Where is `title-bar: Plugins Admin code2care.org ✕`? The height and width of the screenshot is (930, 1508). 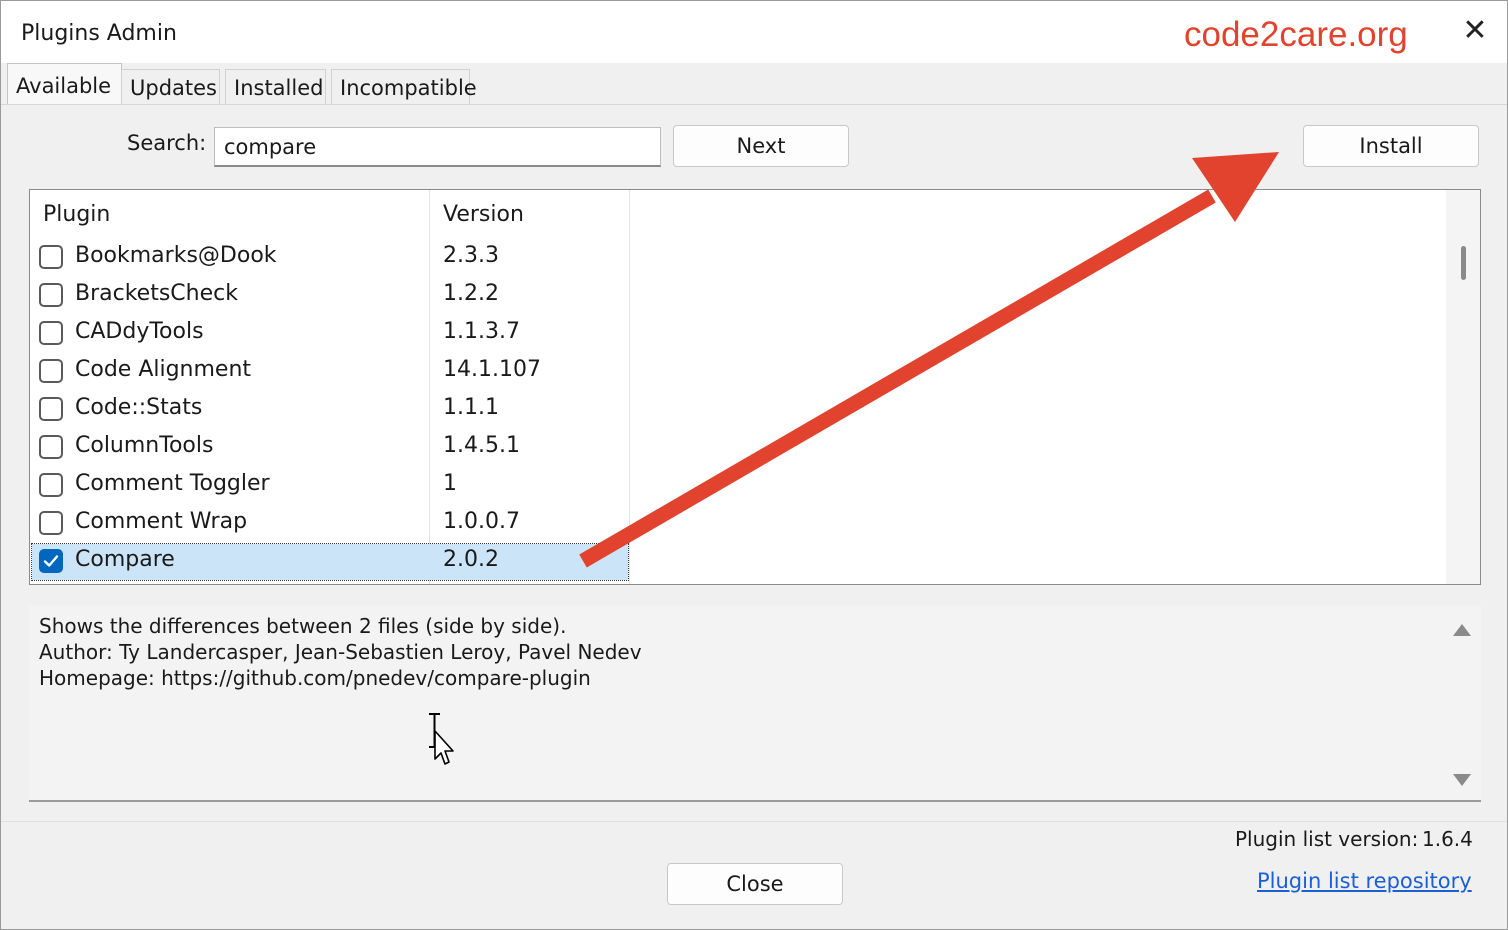 title-bar: Plugins Admin code2care.org ✕ is located at coordinates (754, 32).